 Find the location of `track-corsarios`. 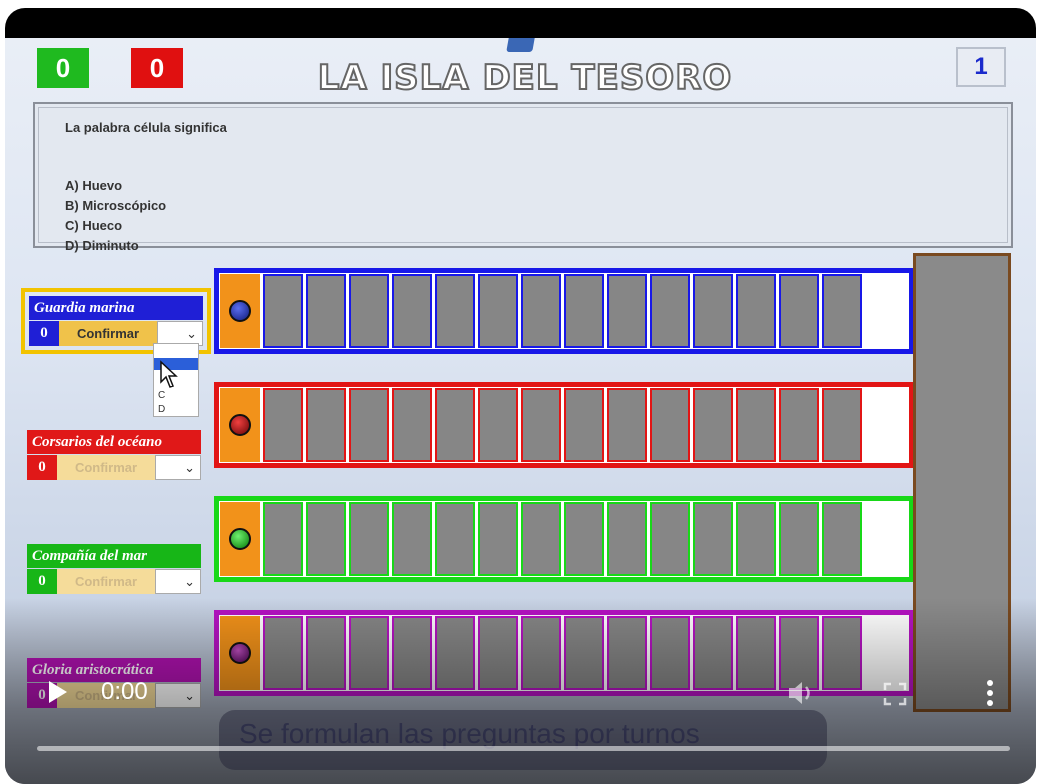

track-corsarios is located at coordinates (564, 425).